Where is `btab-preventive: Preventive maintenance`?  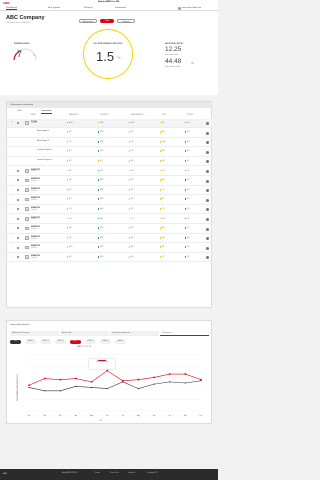
btab-preventive: Preventive maintenance is located at coordinates (134, 333).